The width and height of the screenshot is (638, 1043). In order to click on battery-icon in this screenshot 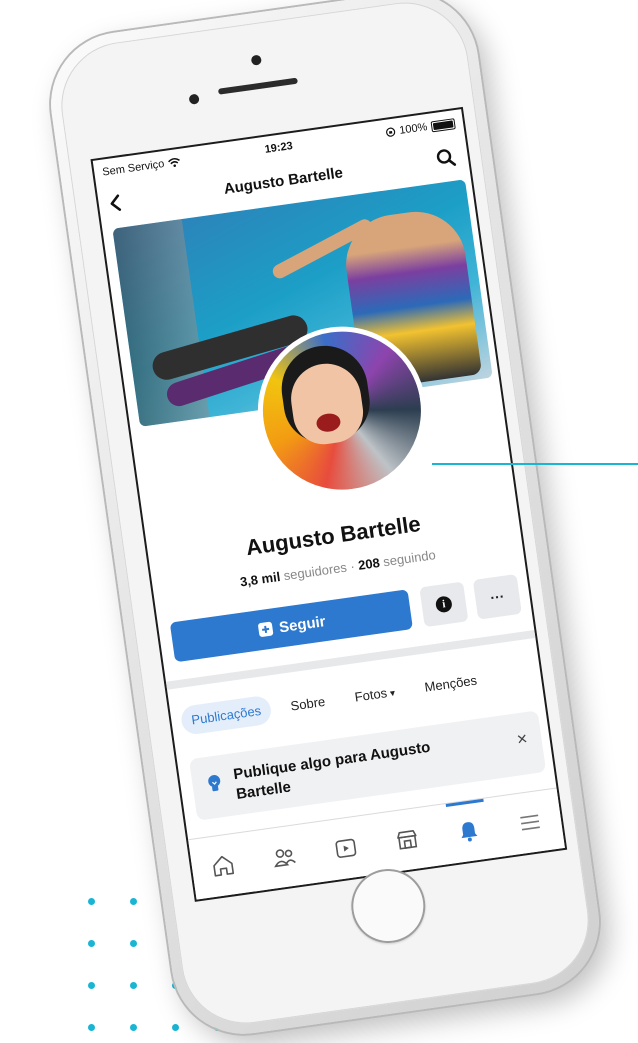, I will do `click(443, 124)`.